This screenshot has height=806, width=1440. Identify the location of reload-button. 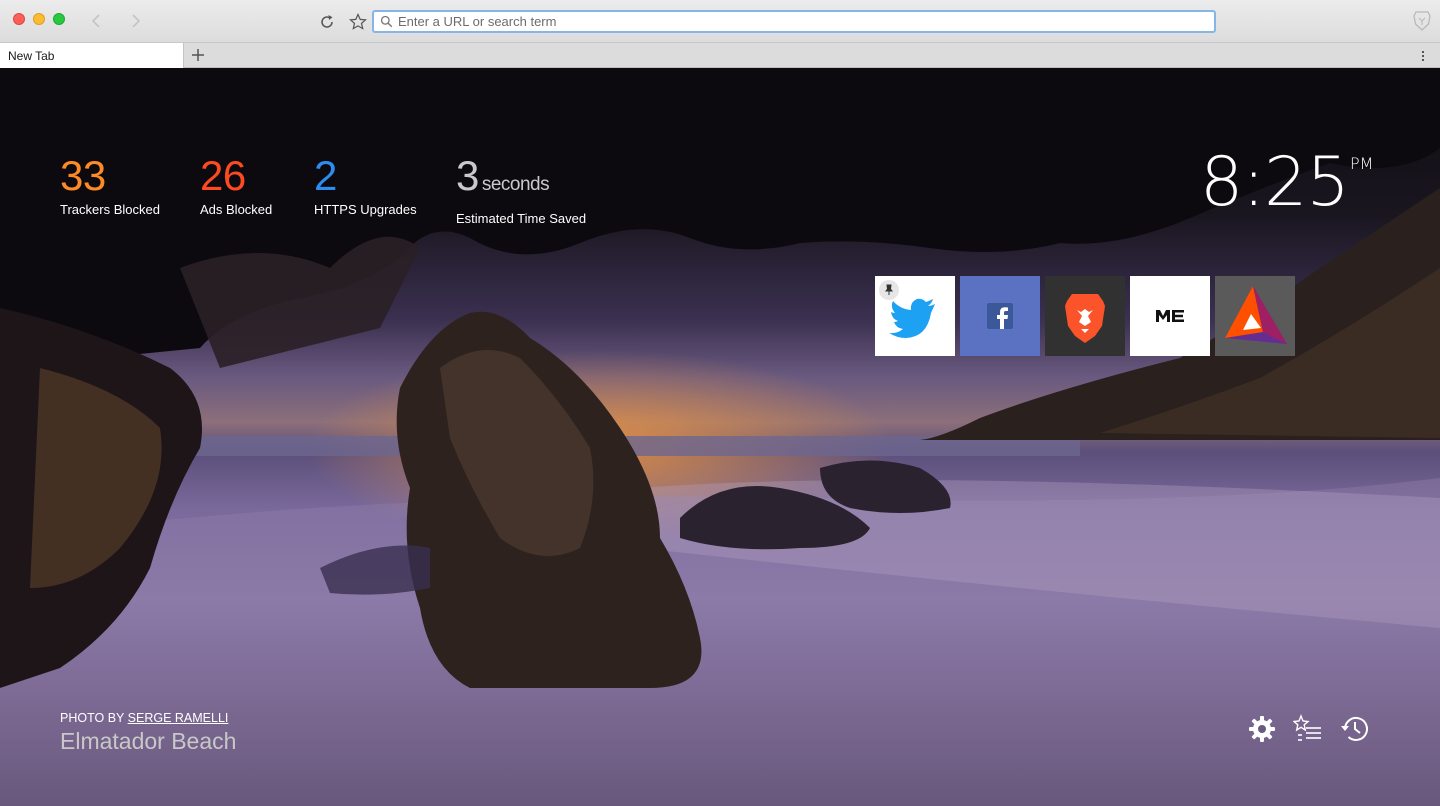
(327, 22).